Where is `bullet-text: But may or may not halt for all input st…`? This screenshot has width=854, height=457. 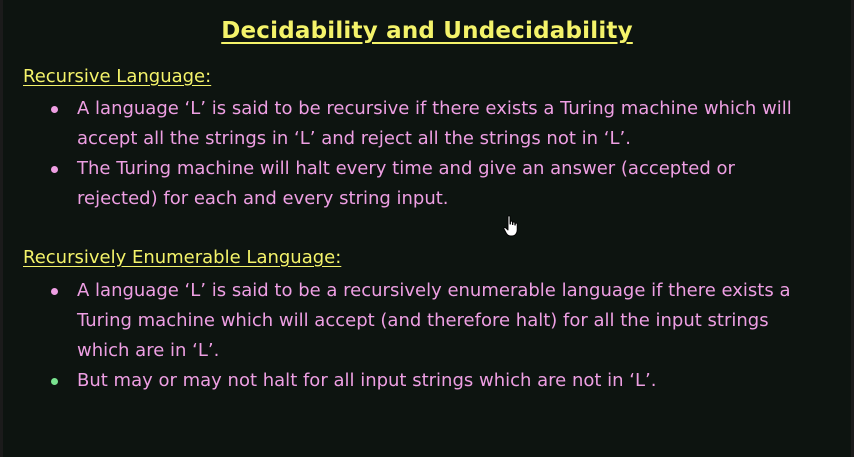
bullet-text: But may or may not halt for all input st… is located at coordinates (367, 380).